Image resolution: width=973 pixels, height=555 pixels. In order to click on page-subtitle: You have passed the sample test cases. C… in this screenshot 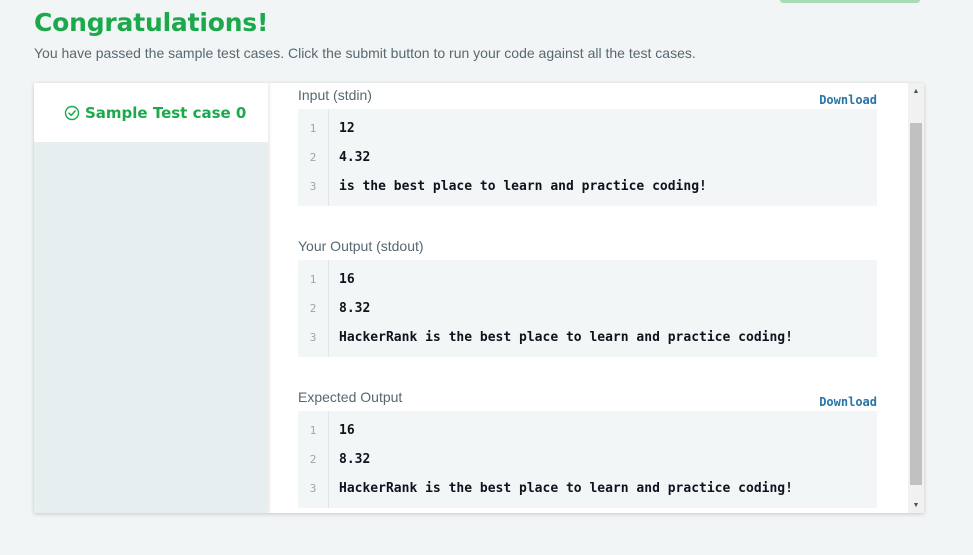, I will do `click(365, 53)`.